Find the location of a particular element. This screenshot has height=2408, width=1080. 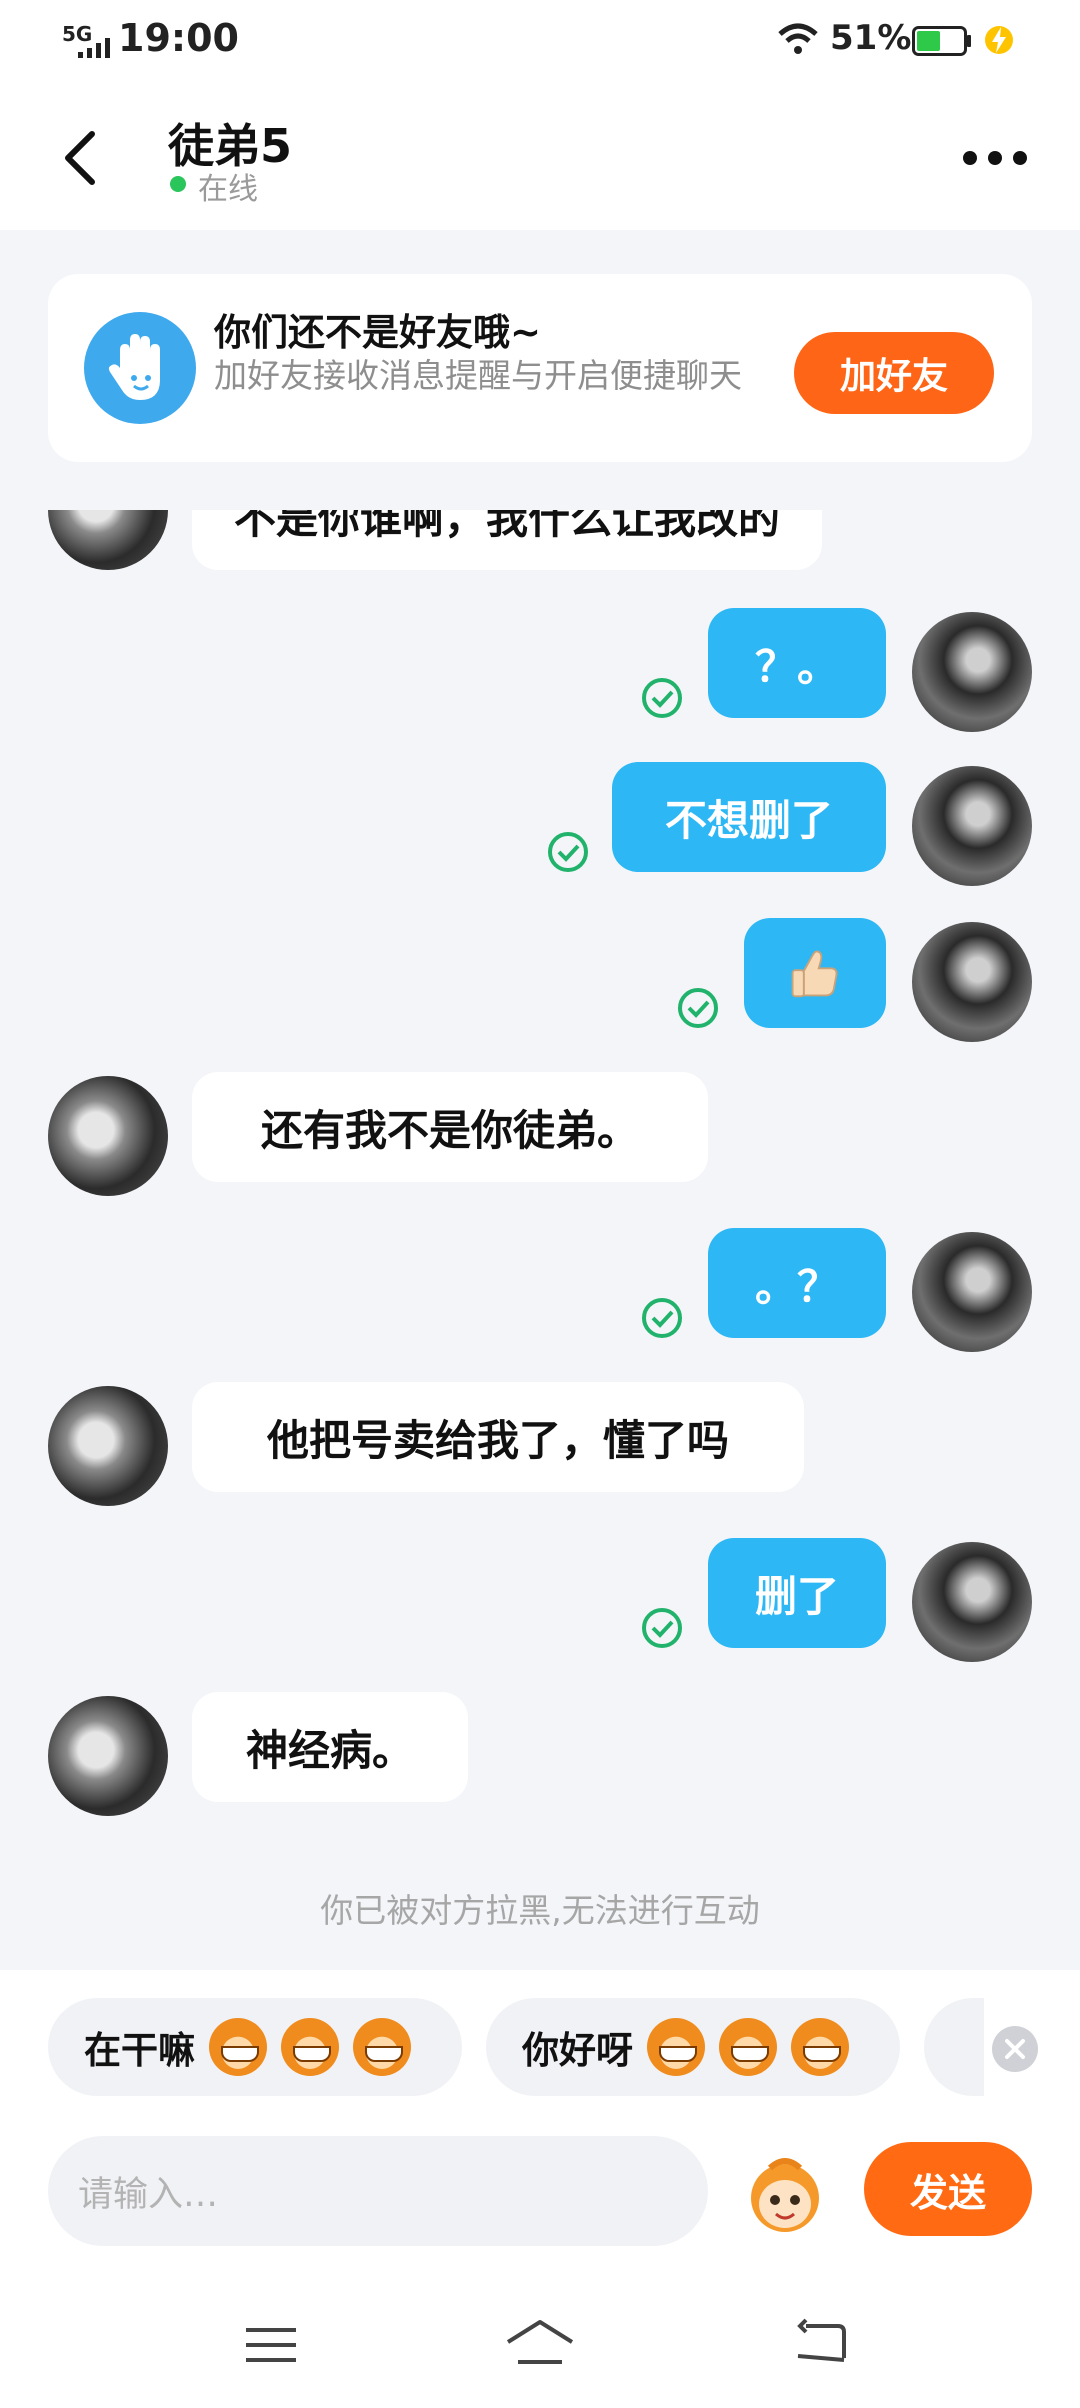

add-friend-button: 加好友 is located at coordinates (894, 373).